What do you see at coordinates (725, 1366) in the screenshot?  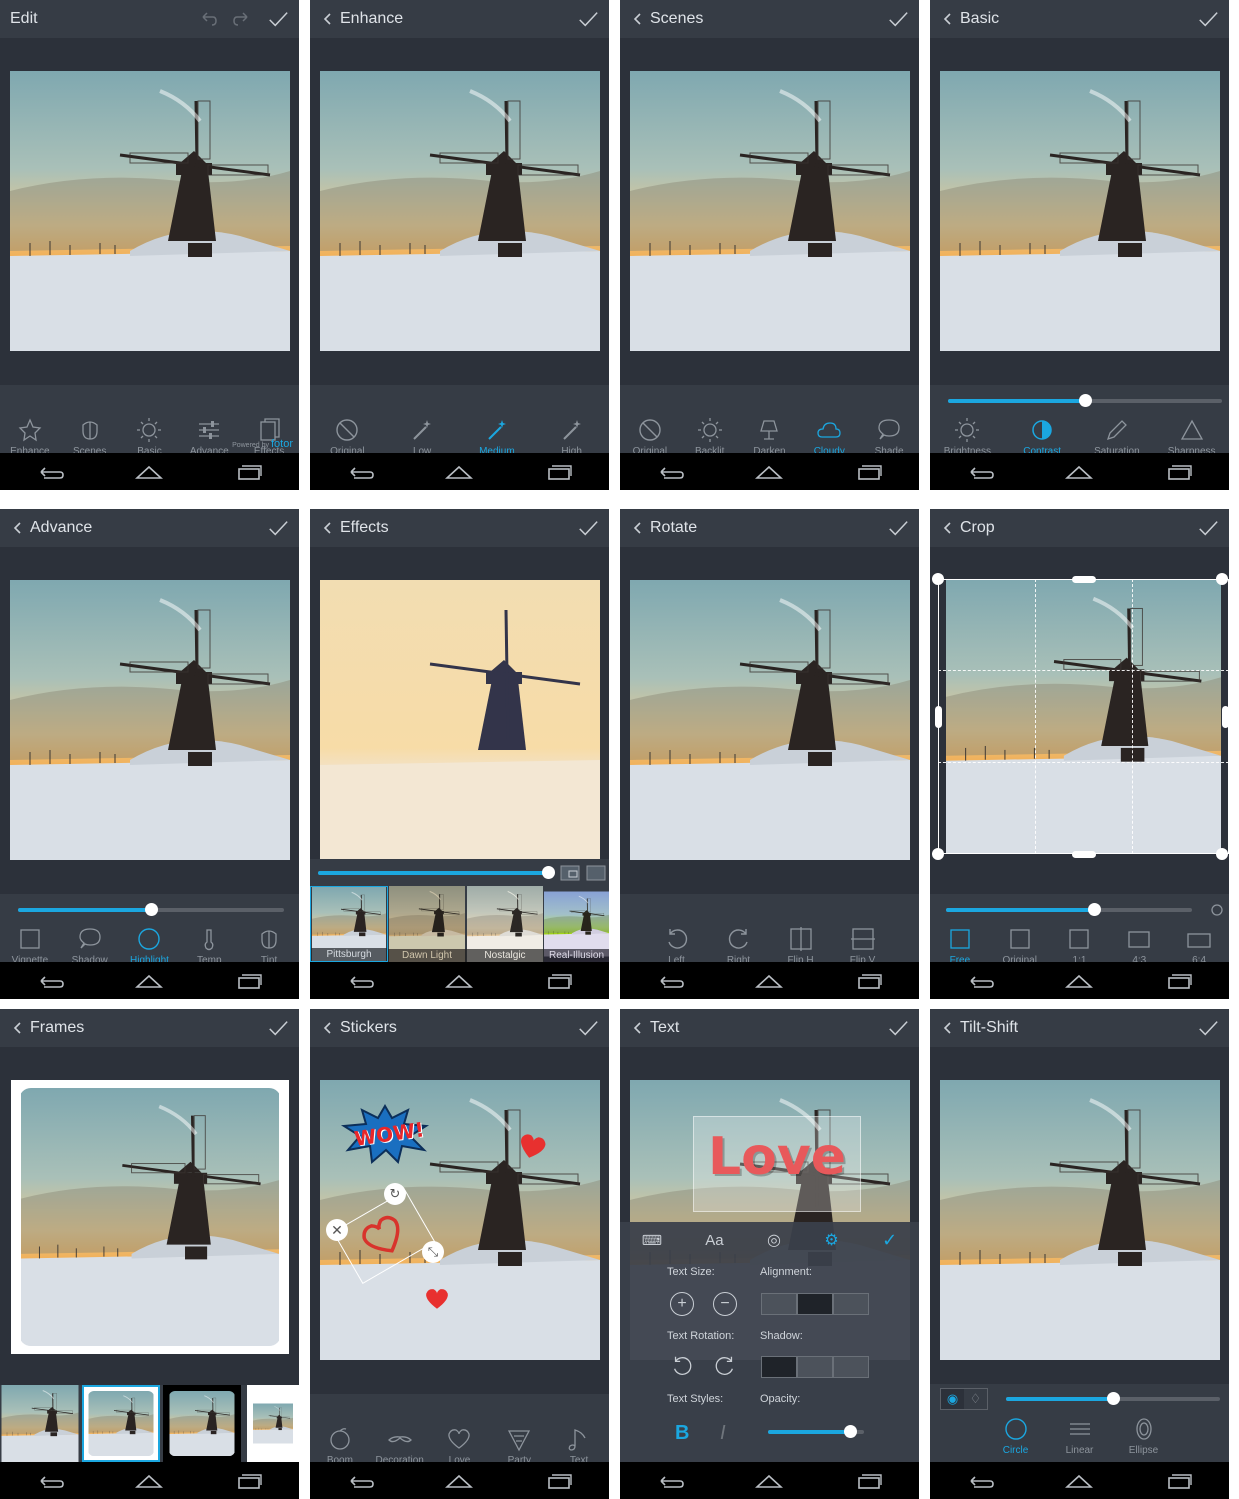 I see `rotate-right-icon` at bounding box center [725, 1366].